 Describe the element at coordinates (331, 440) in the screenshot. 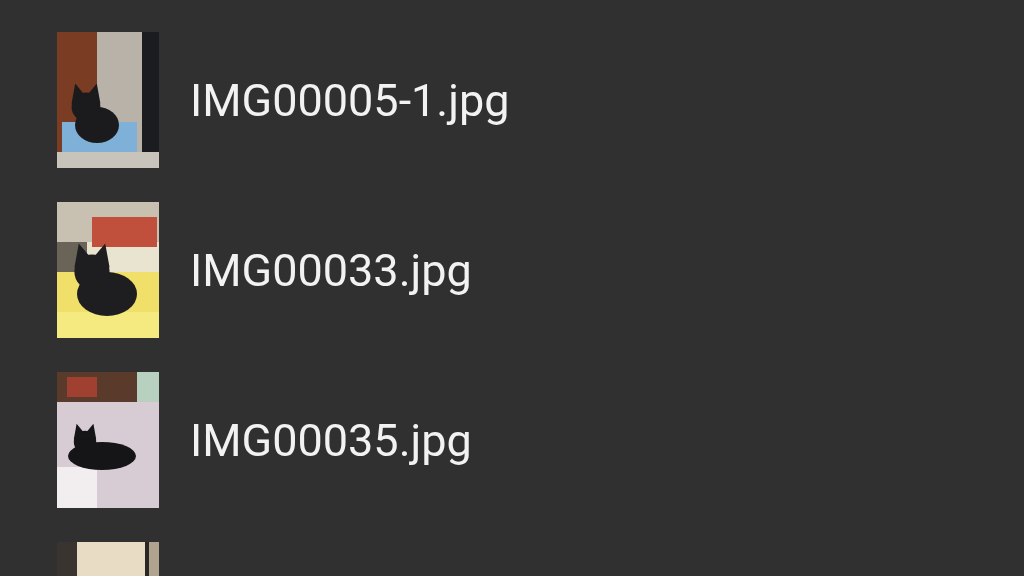

I see `file-name: IMG00035.jpg` at that location.